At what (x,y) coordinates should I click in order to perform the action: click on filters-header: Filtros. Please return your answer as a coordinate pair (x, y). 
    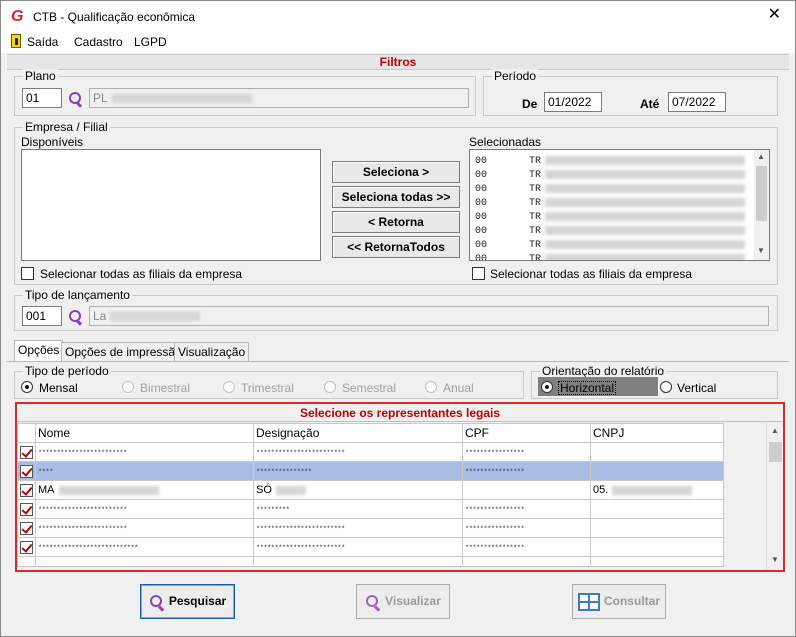
    Looking at the image, I should click on (398, 62).